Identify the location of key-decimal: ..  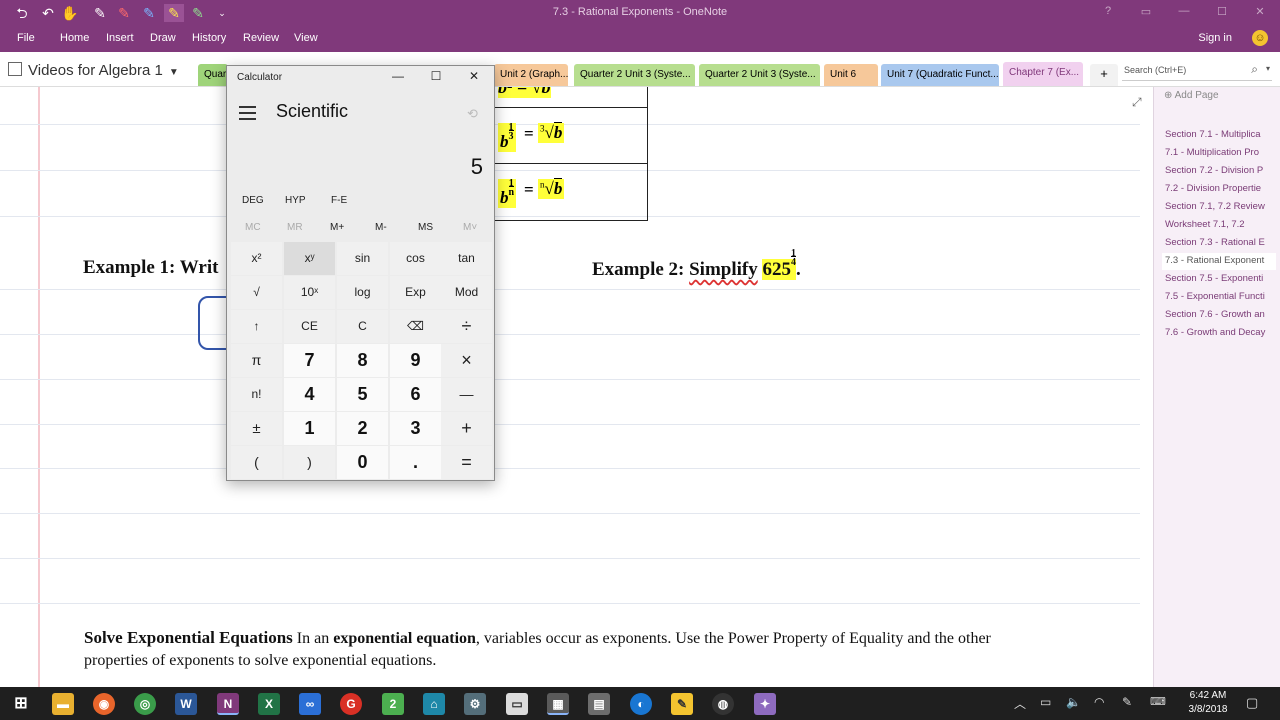
(415, 462).